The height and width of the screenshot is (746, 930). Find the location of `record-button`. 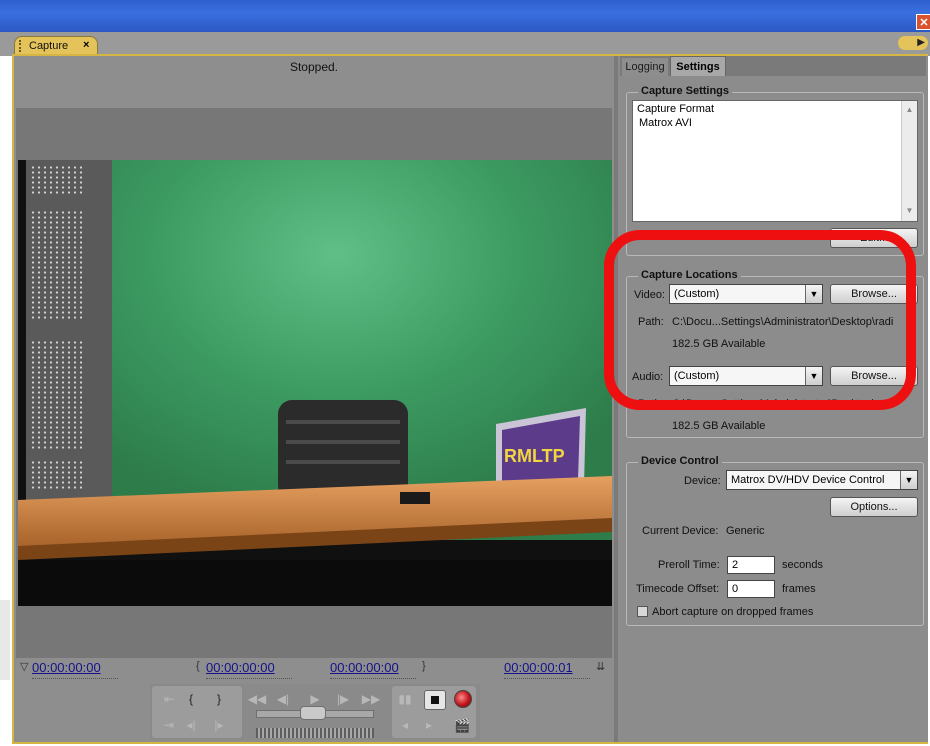

record-button is located at coordinates (463, 699).